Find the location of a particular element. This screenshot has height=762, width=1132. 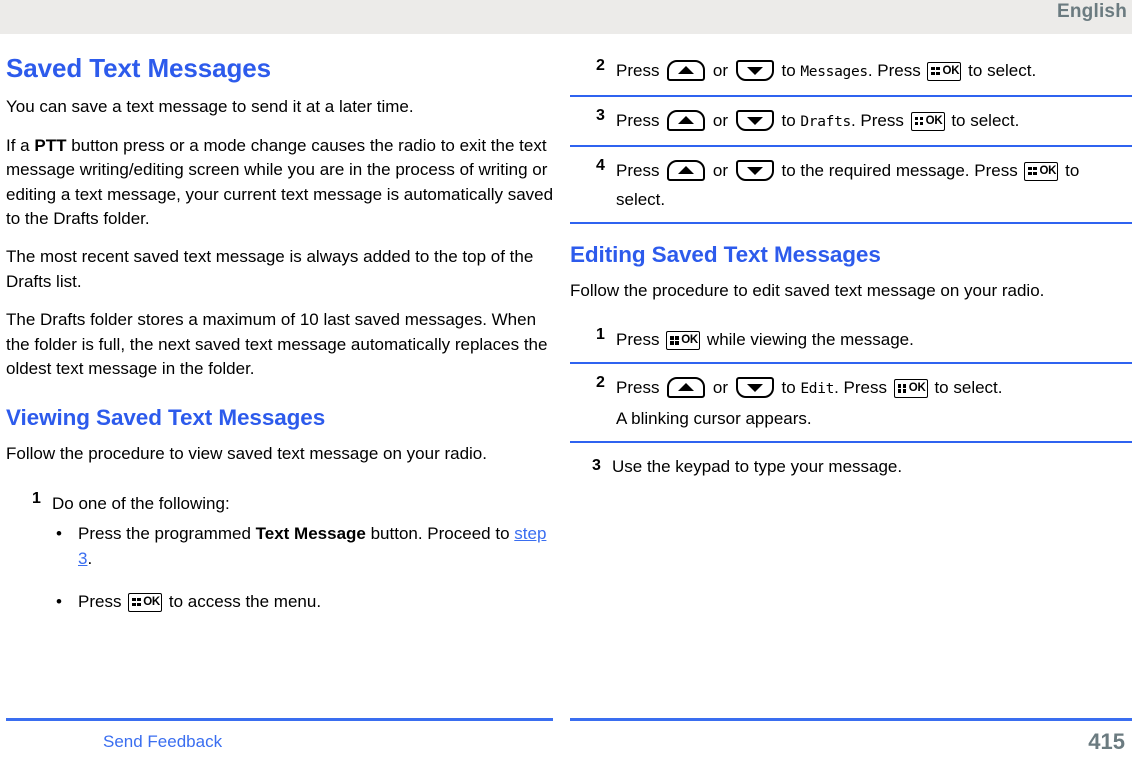

step-text: Press OK while viewing the message. is located at coordinates (874, 339).